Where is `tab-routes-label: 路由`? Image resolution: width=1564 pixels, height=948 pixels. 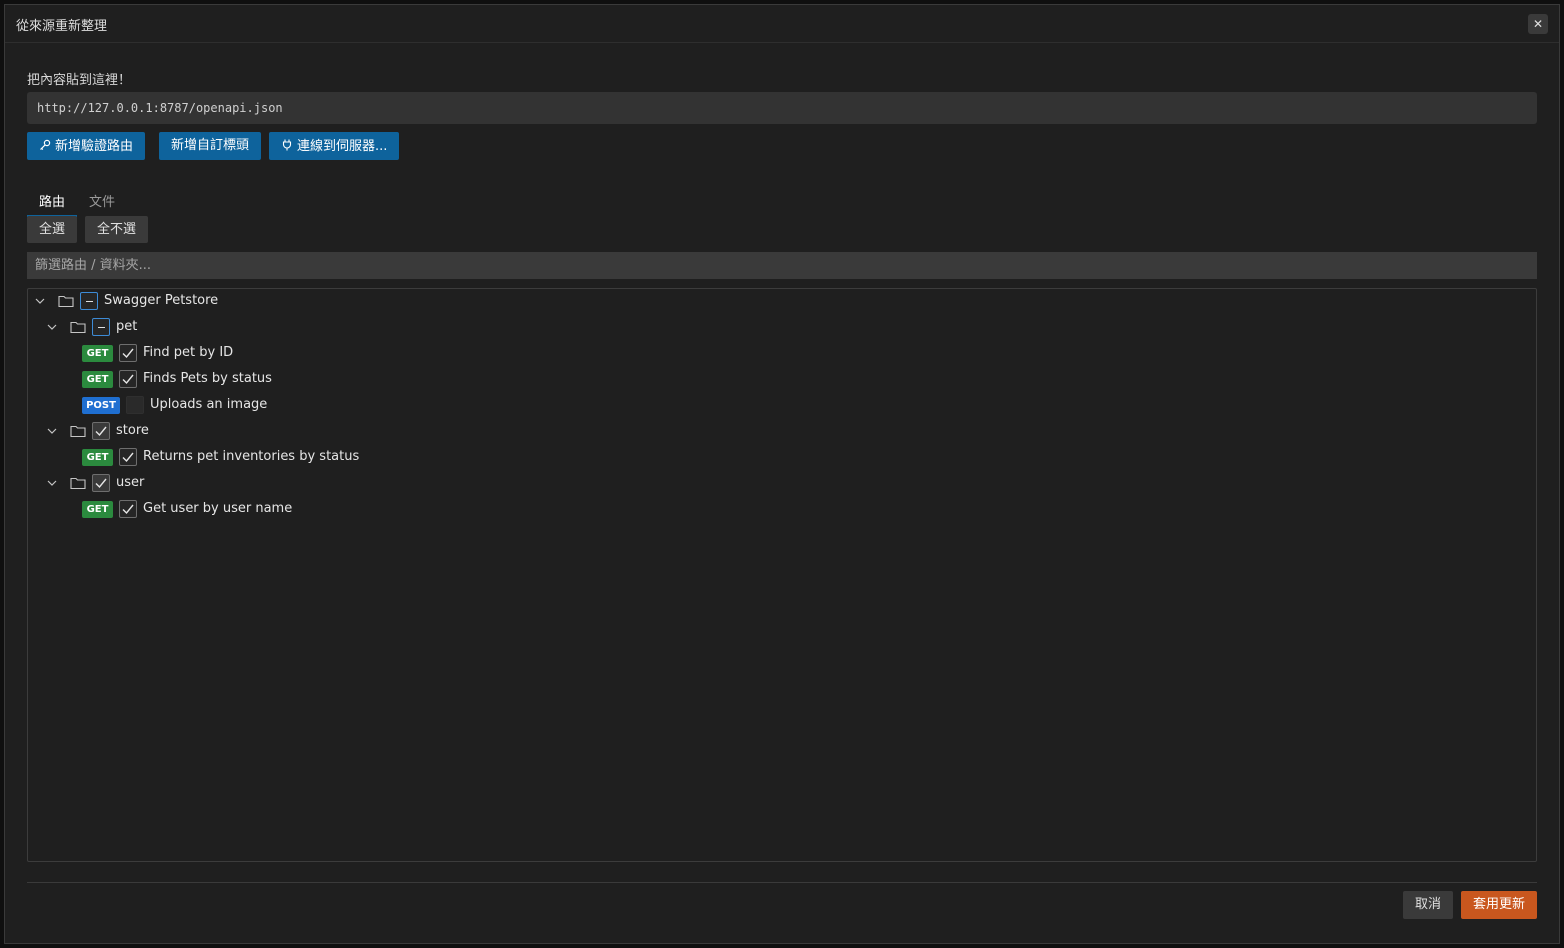
tab-routes-label: 路由 is located at coordinates (51, 202).